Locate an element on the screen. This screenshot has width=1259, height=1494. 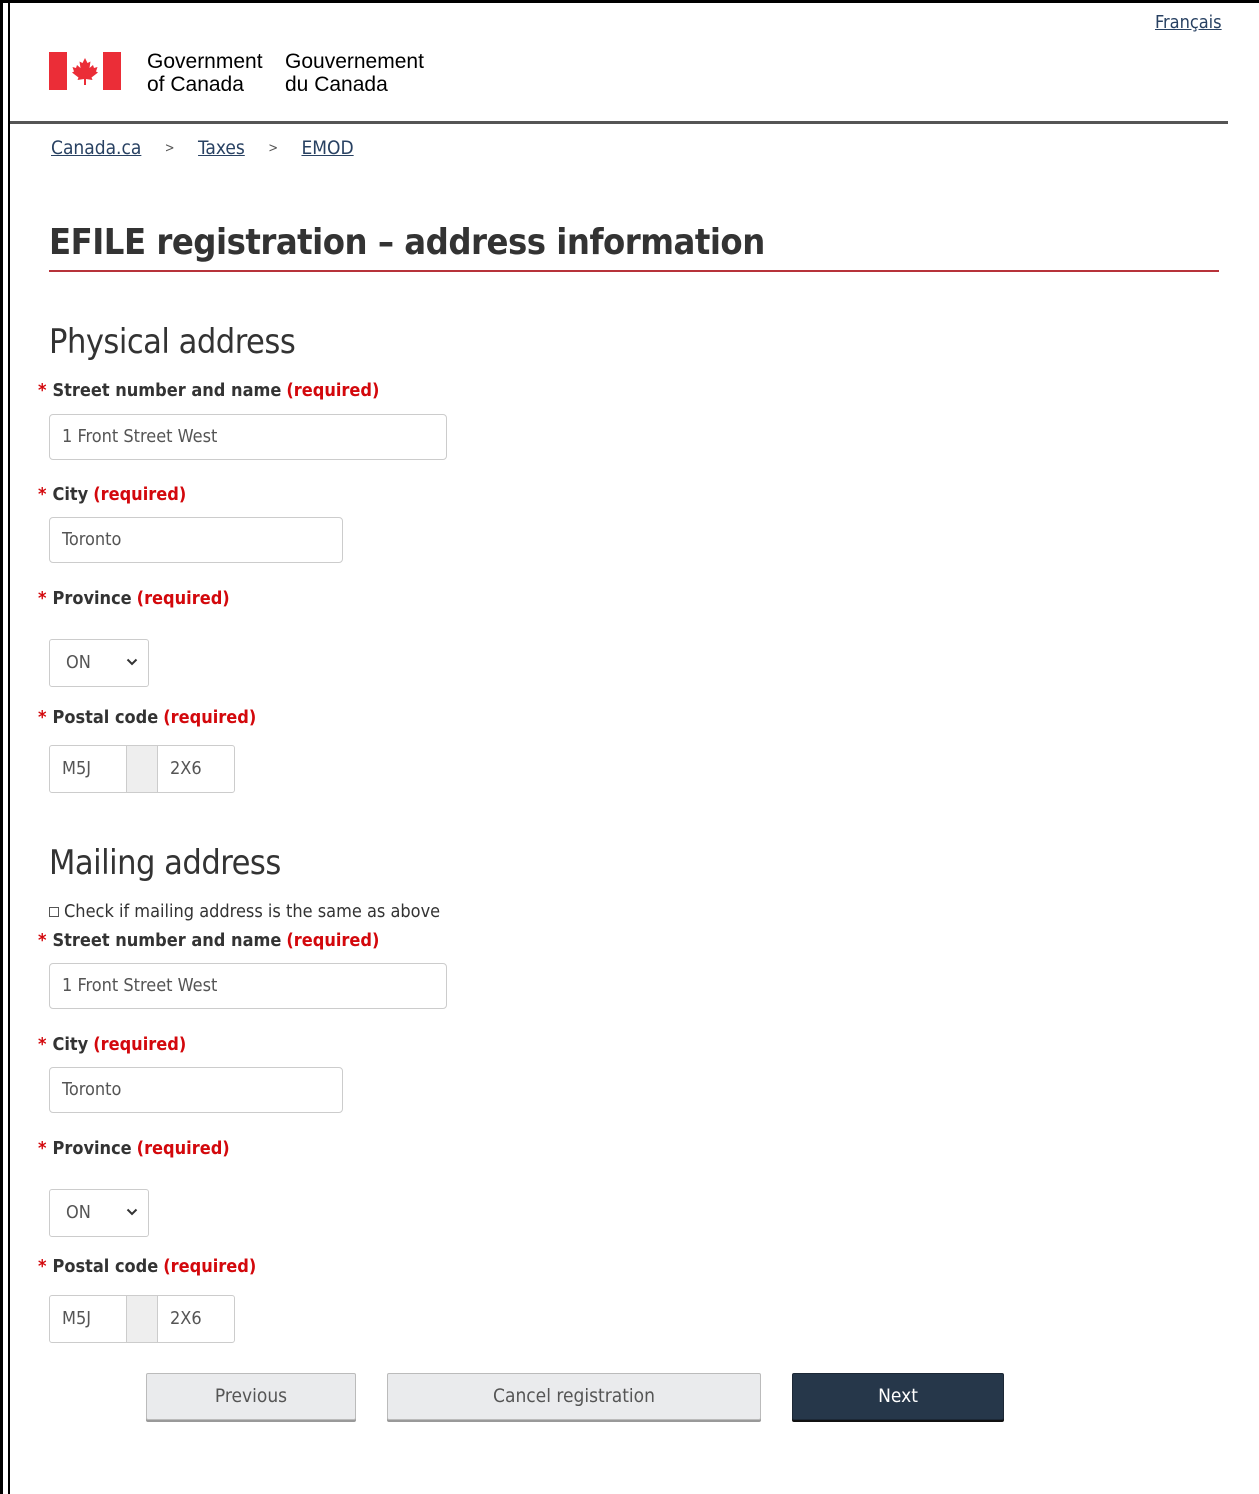
mailing-postal-label: * Postal code (required) is located at coordinates (147, 1266).